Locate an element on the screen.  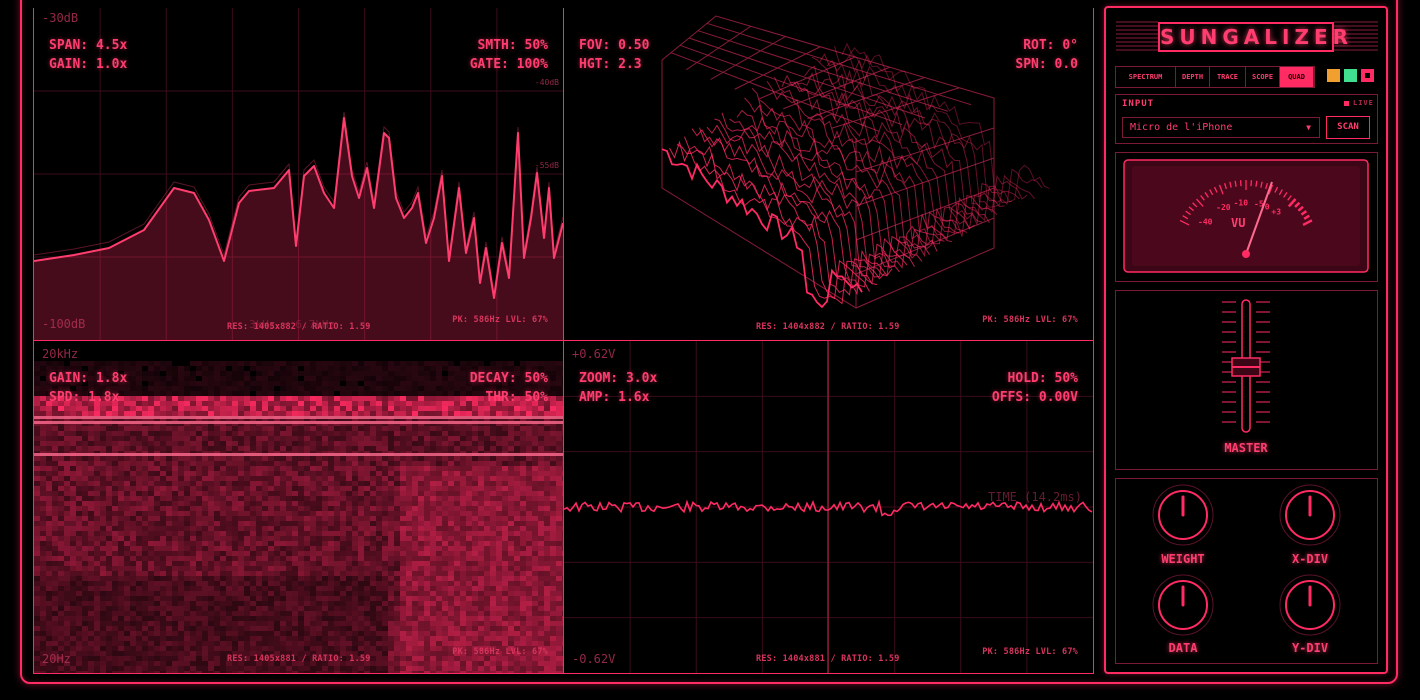
vu-meter: -40-20-10 -5 0+3 is located at coordinates (1246, 216).